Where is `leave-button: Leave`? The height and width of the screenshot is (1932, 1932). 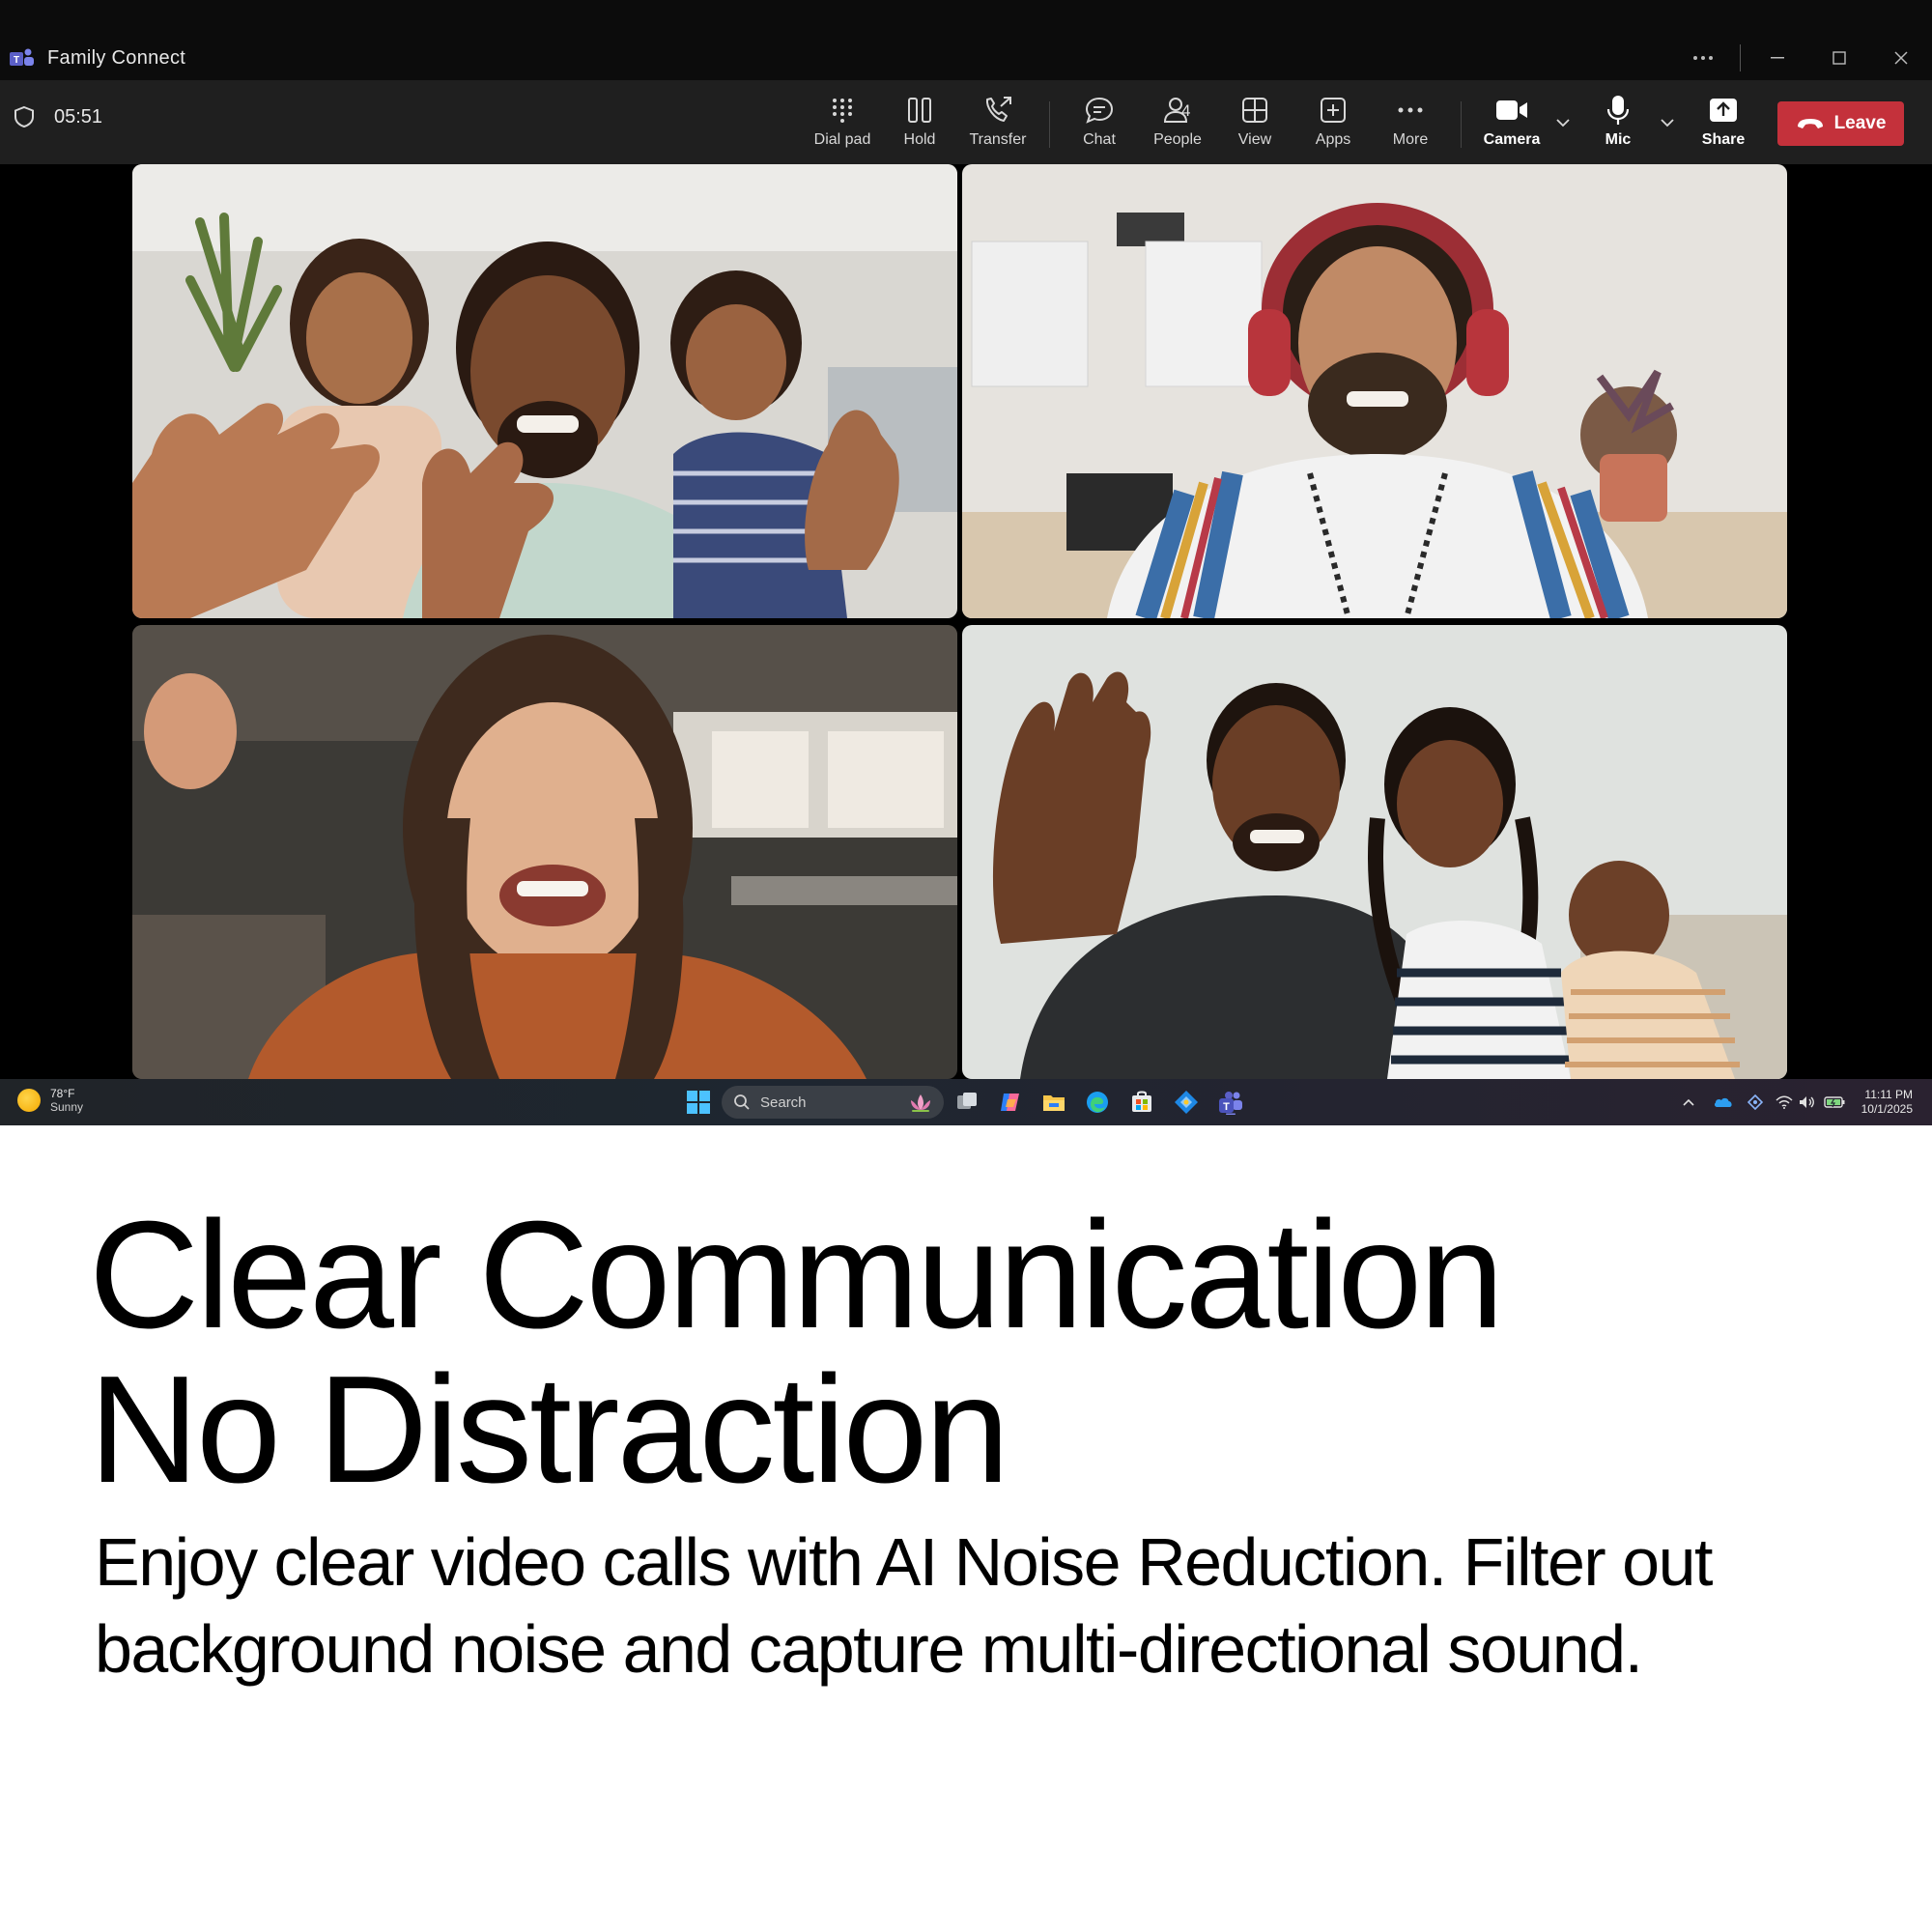 leave-button: Leave is located at coordinates (1840, 123).